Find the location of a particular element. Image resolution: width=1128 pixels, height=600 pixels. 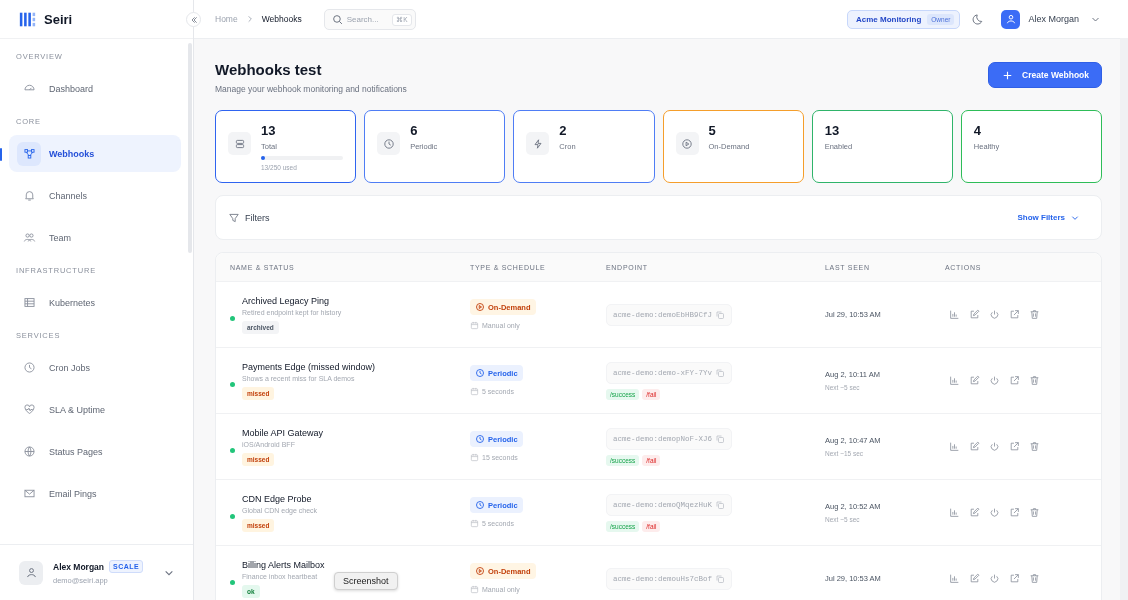

webhook-name: CDN Edge Probe is located at coordinates (277, 498).